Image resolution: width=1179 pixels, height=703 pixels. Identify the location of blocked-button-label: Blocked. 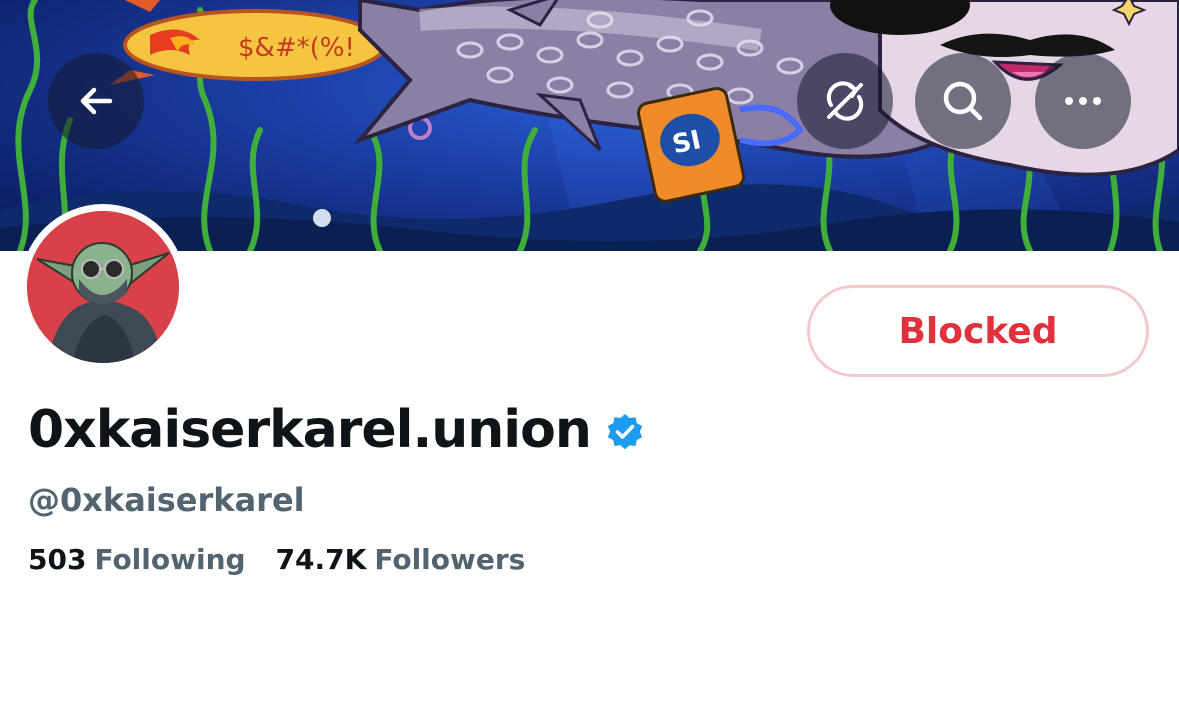
(978, 331).